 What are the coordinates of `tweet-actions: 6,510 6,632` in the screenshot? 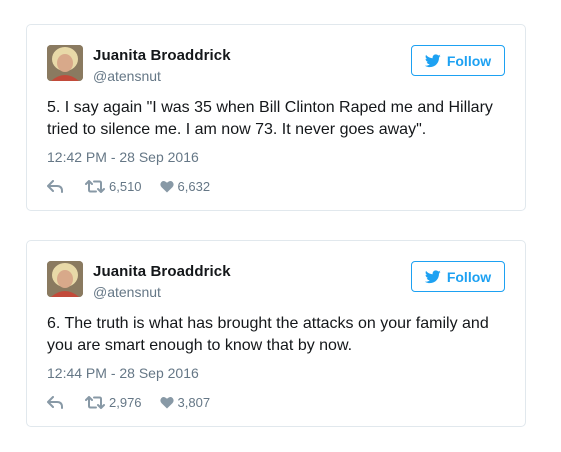 It's located at (128, 186).